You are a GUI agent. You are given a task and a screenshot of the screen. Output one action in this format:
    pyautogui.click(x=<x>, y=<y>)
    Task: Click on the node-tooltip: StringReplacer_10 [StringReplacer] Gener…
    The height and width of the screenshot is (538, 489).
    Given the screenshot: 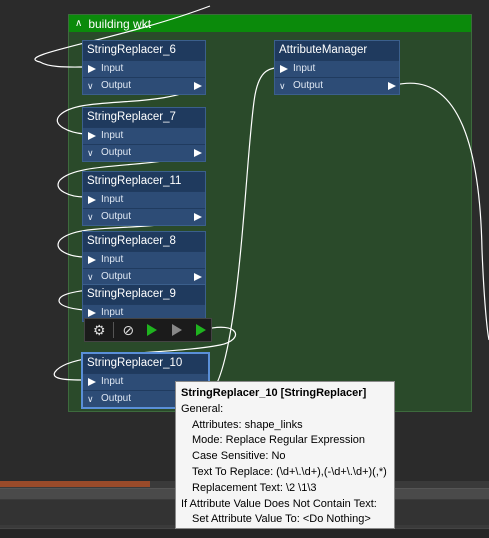 What is the action you would take?
    pyautogui.click(x=285, y=455)
    